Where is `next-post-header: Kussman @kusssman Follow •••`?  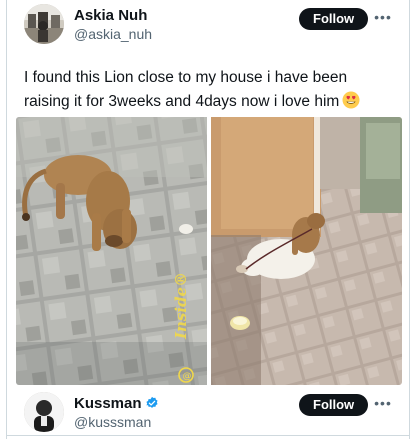
next-post-header: Kussman @kusssman Follow ••• is located at coordinates (210, 413).